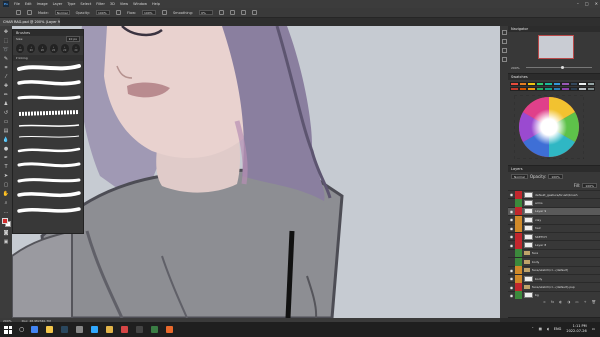  Describe the element at coordinates (233, 12) in the screenshot. I see `angle-icon` at that location.